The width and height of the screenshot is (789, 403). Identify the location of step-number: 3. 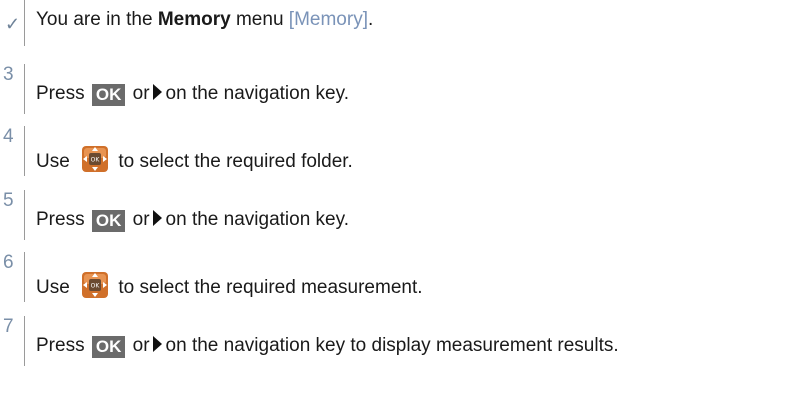
(8, 74).